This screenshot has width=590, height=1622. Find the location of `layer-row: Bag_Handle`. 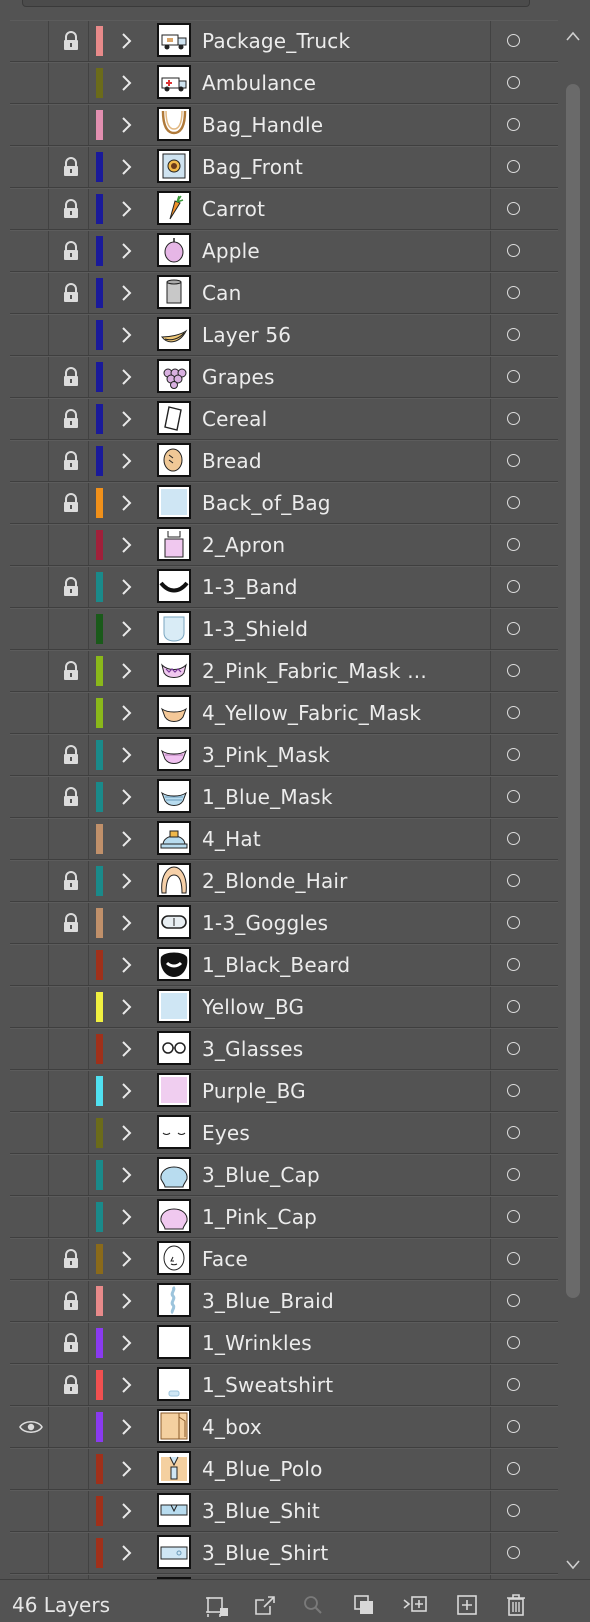

layer-row: Bag_Handle is located at coordinates (284, 125).